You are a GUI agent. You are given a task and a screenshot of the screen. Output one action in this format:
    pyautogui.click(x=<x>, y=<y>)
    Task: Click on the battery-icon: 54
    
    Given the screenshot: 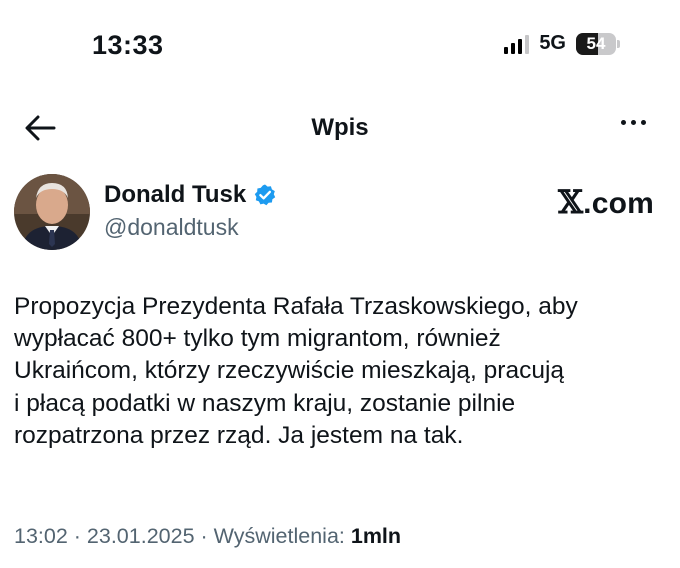 What is the action you would take?
    pyautogui.click(x=598, y=43)
    